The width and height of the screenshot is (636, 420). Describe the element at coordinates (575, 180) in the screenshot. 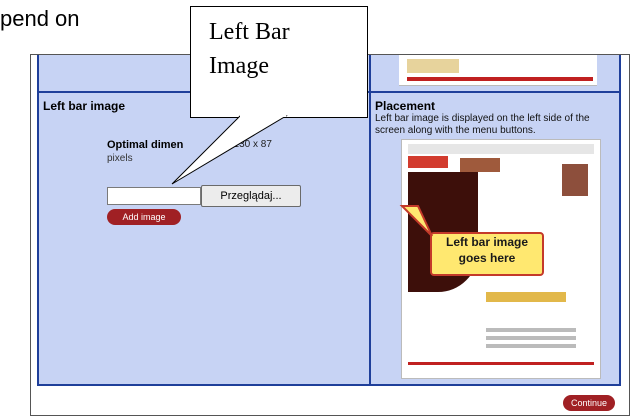

I see `preview-photo` at that location.